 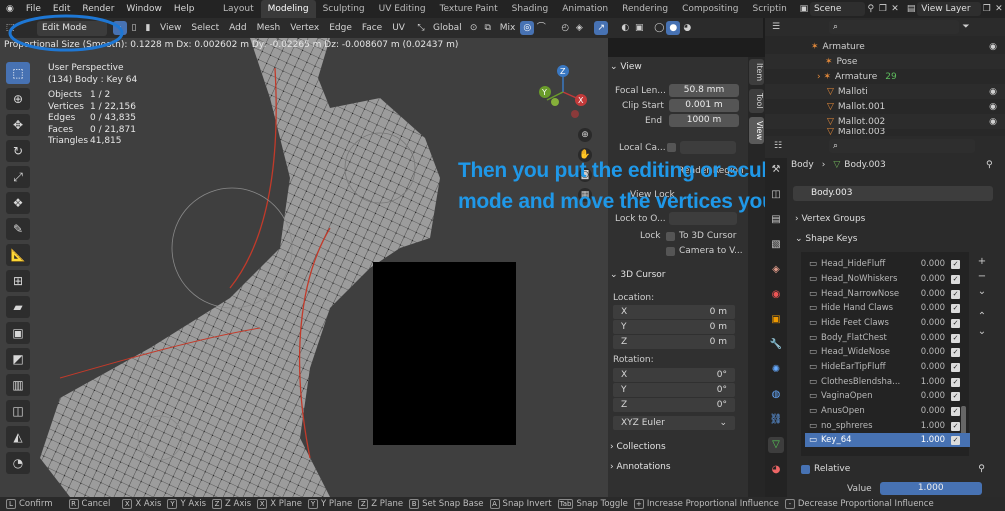 What do you see at coordinates (638, 447) in the screenshot?
I see `collections-panel-header: › Collections` at bounding box center [638, 447].